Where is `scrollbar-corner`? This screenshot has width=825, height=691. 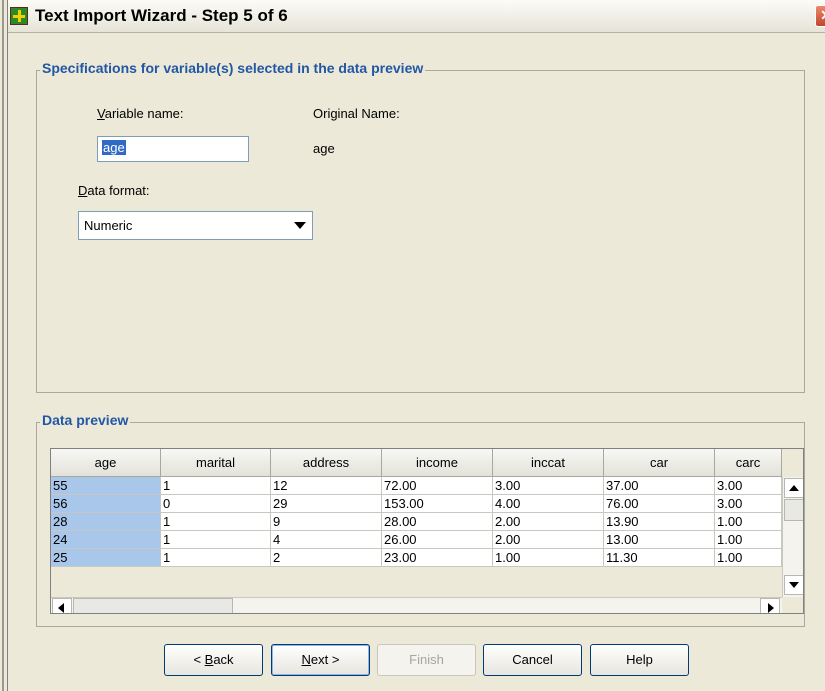 scrollbar-corner is located at coordinates (792, 605).